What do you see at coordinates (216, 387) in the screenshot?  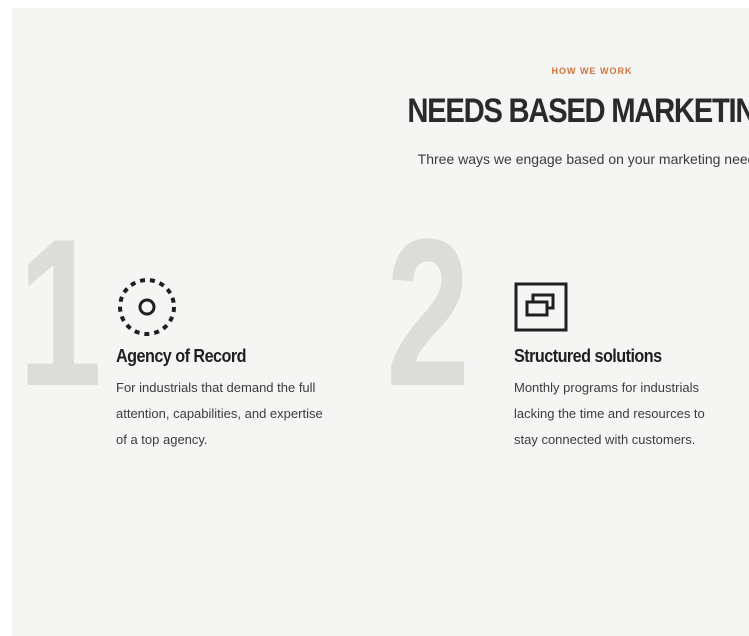 I see `card-description-line: For industrials that demand the full` at bounding box center [216, 387].